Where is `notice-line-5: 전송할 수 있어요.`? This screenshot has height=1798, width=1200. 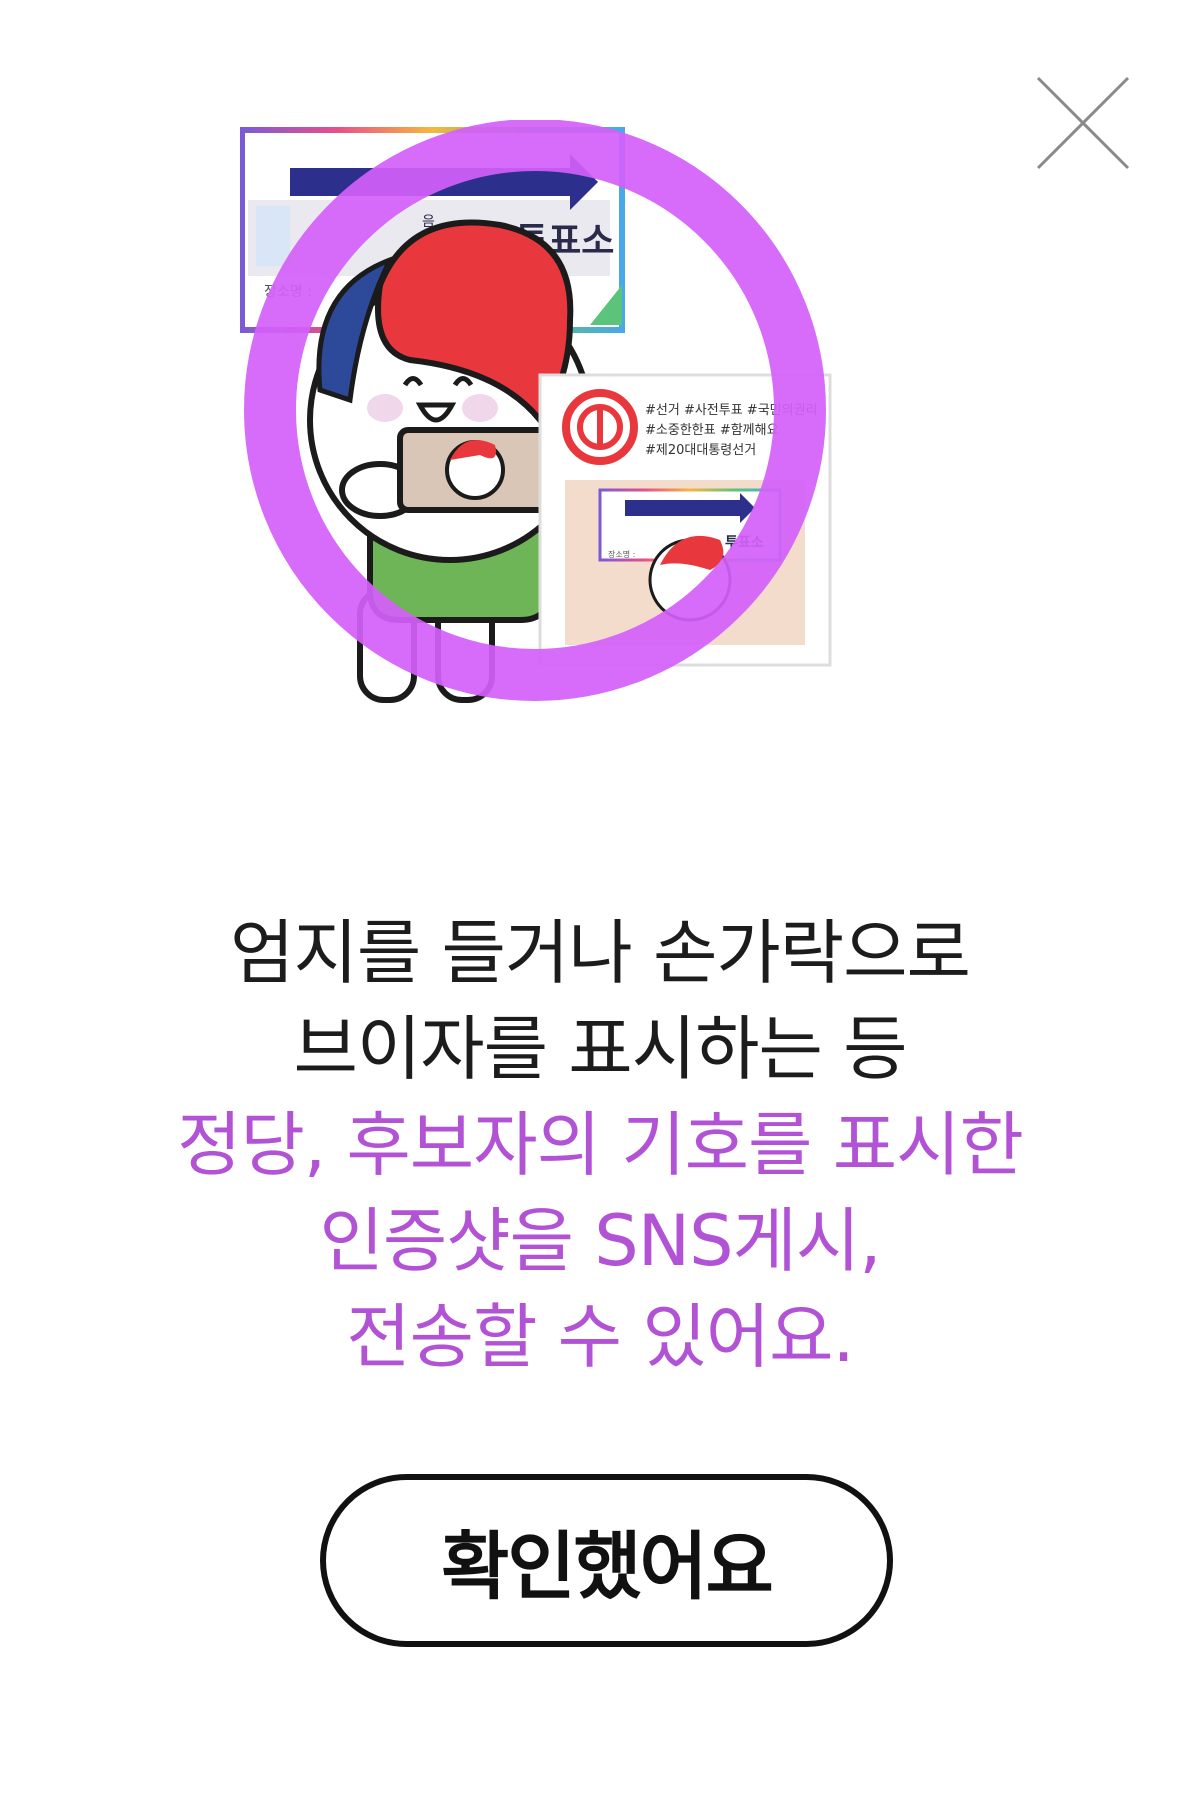
notice-line-5: 전송할 수 있어요. is located at coordinates (600, 1337).